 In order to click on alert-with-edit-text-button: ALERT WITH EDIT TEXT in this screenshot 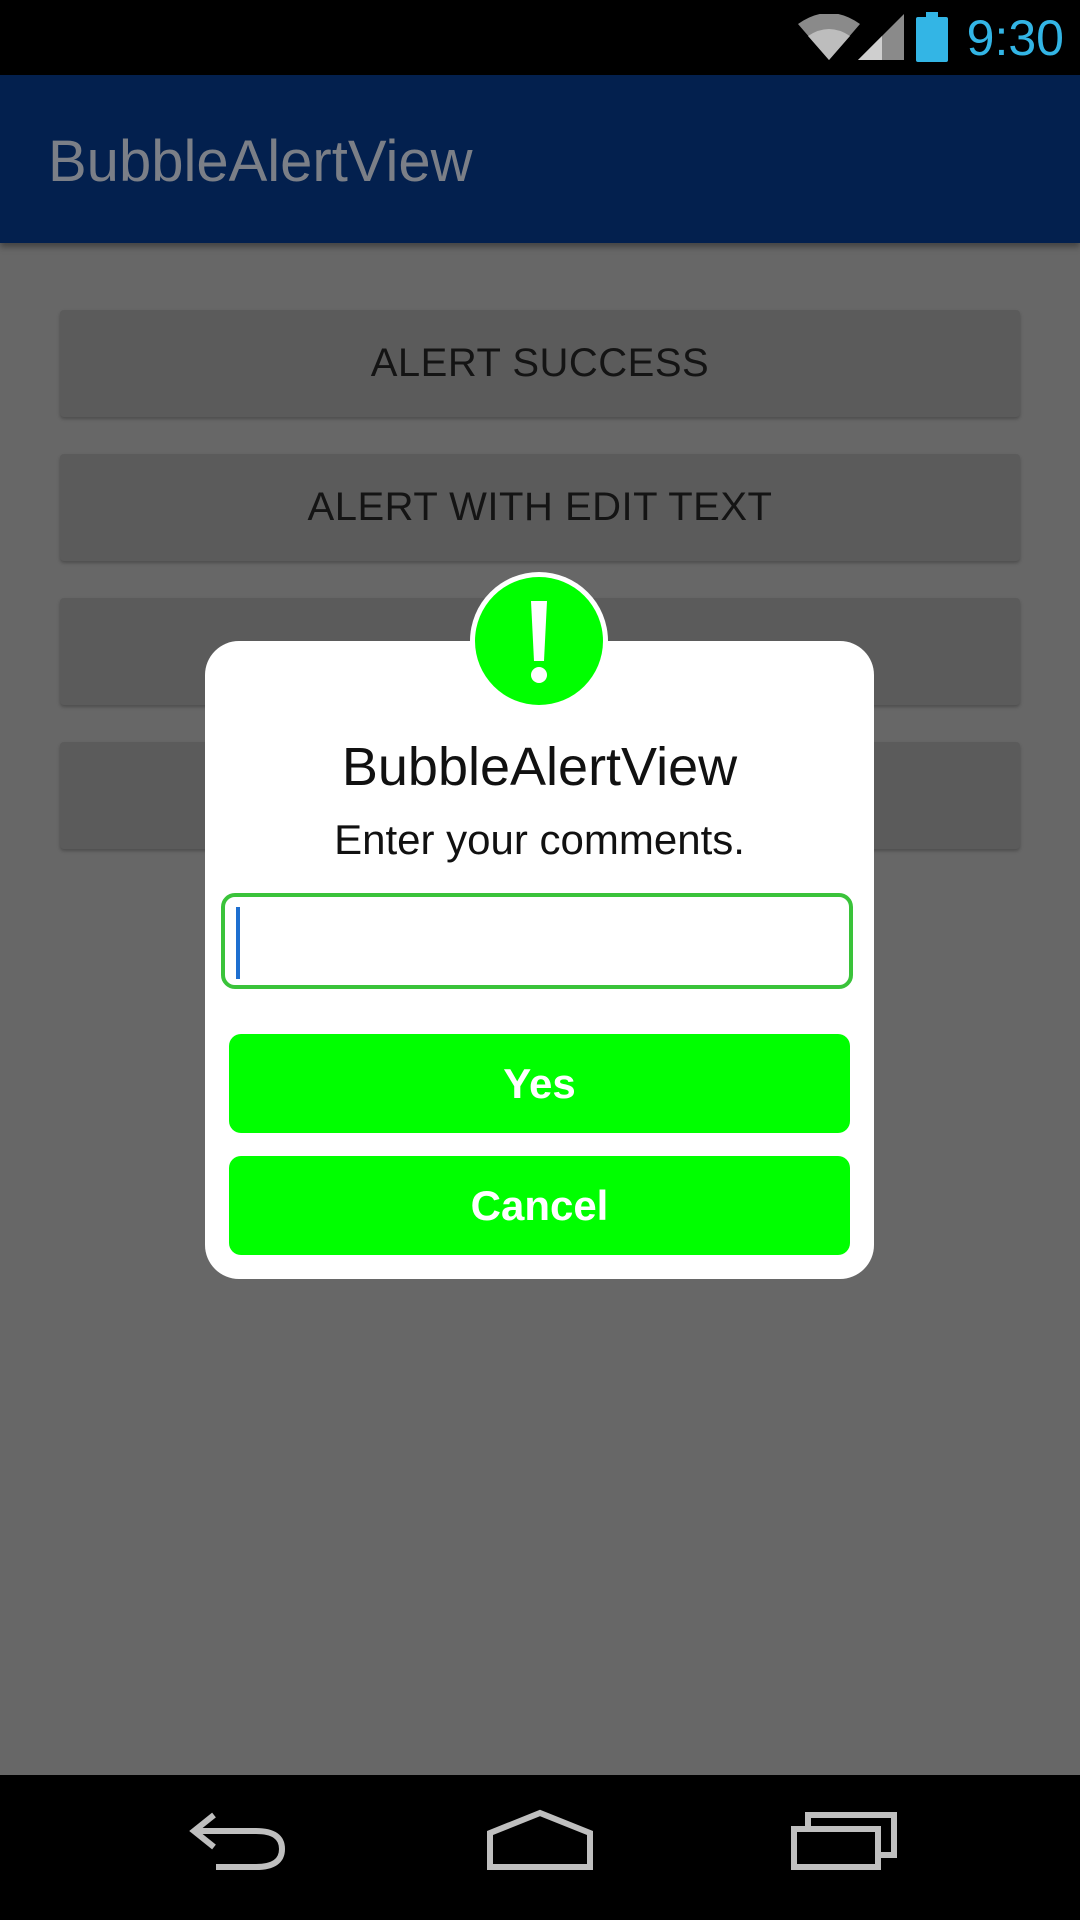, I will do `click(540, 507)`.